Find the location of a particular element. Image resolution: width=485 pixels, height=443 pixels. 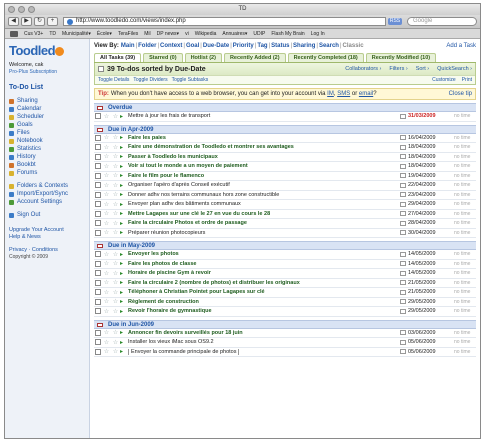

bookmark-item: Log In is located at coordinates (318, 34).